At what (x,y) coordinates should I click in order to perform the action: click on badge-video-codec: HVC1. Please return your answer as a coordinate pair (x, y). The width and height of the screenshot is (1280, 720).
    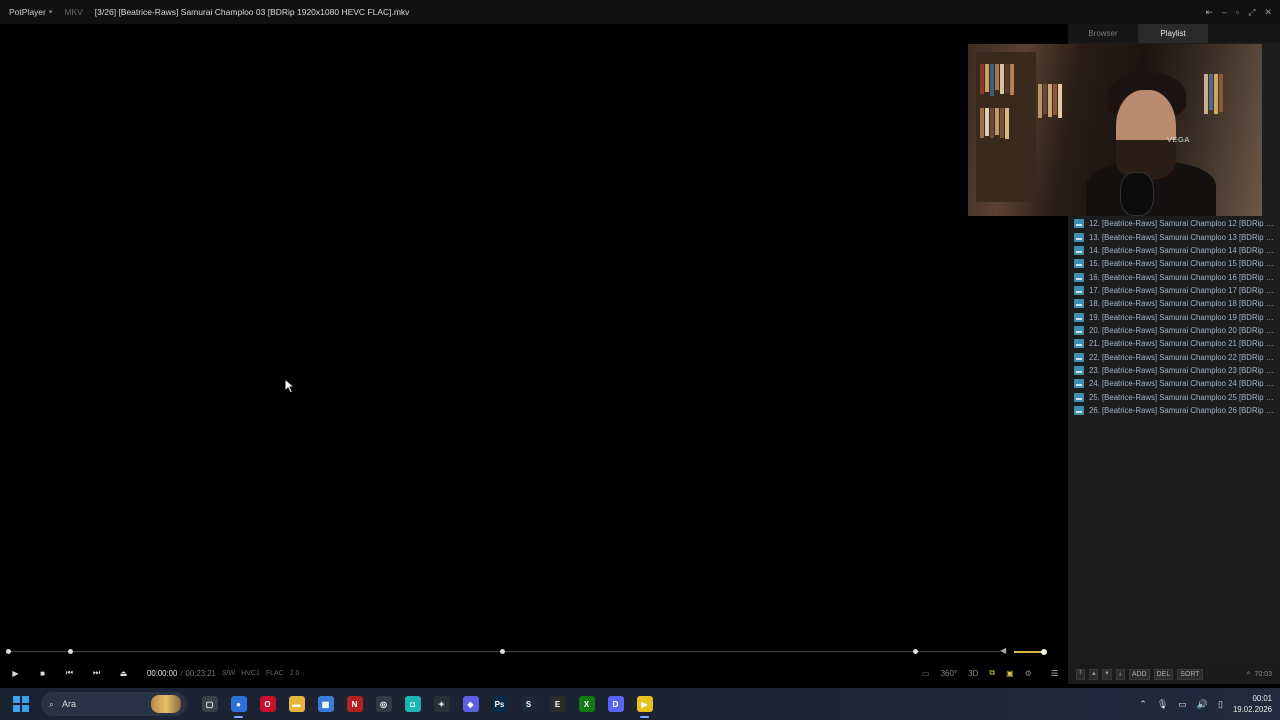
    Looking at the image, I should click on (250, 673).